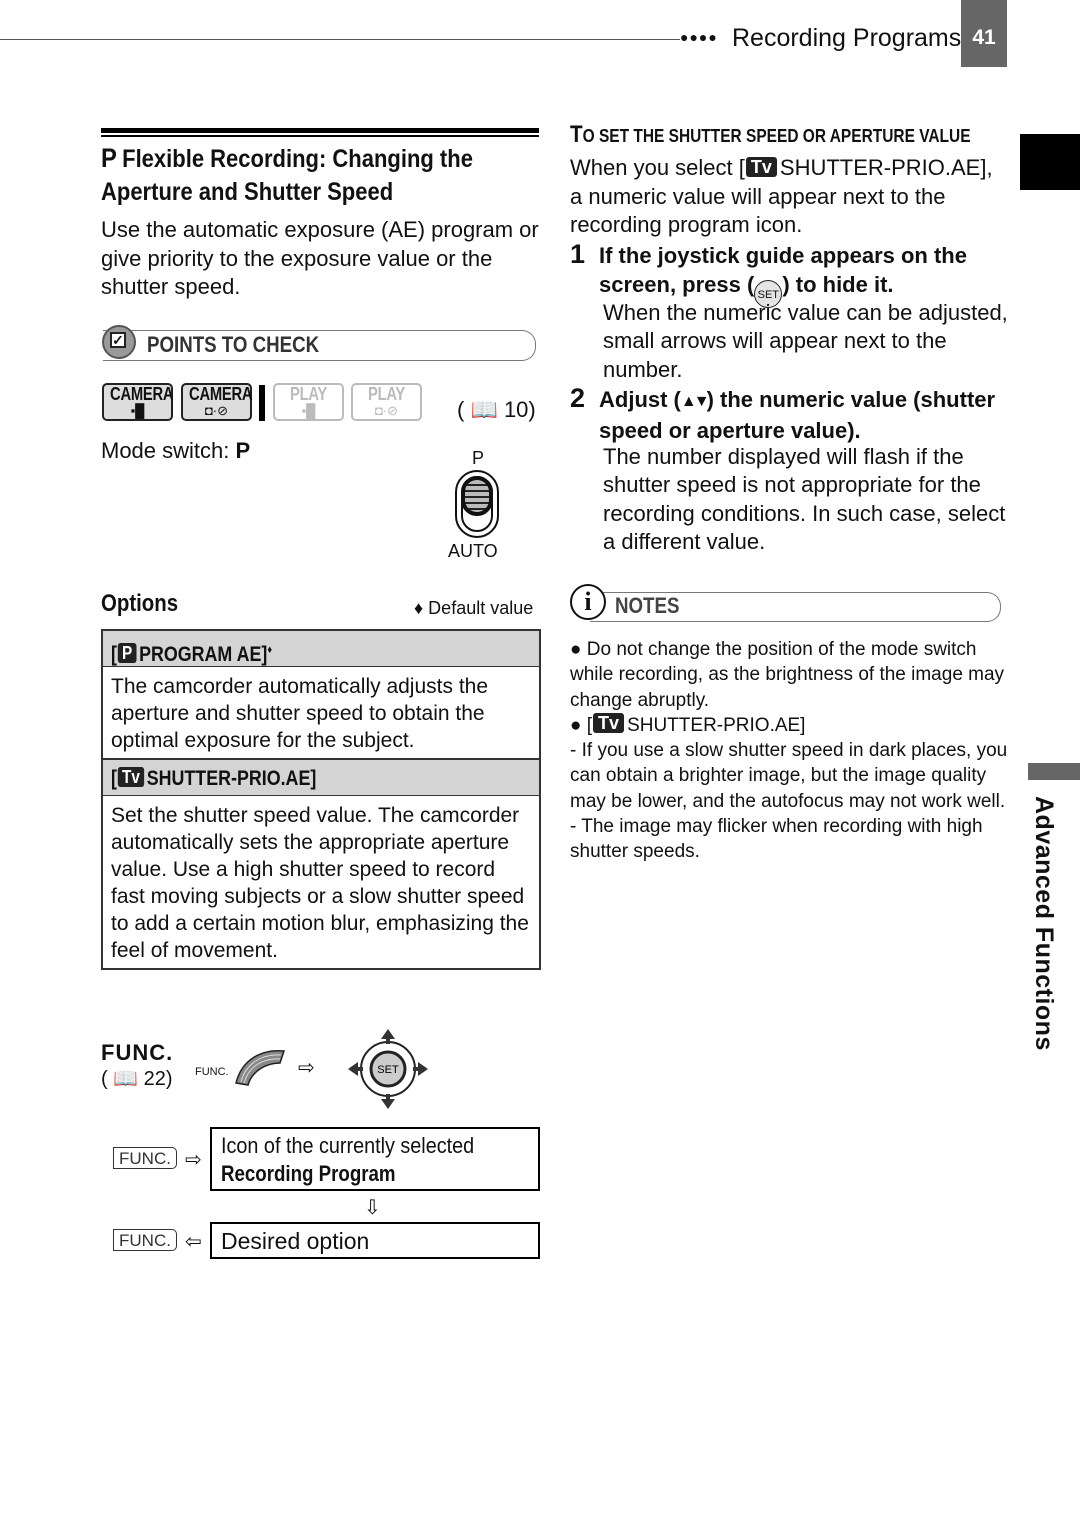 The image size is (1080, 1534). I want to click on switch-auto-label: AUTO, so click(473, 551).